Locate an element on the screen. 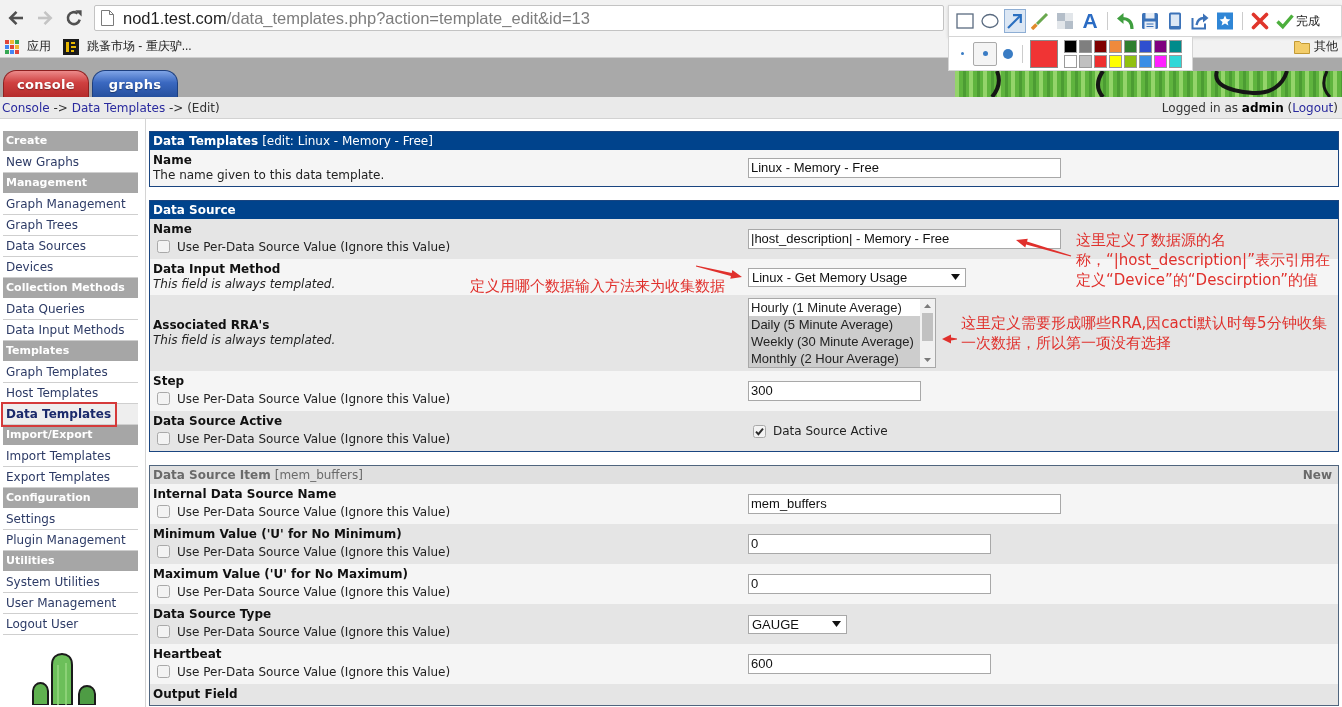 The width and height of the screenshot is (1342, 707). listbox-option: Hourly (1 Minute Average) is located at coordinates (834, 307).